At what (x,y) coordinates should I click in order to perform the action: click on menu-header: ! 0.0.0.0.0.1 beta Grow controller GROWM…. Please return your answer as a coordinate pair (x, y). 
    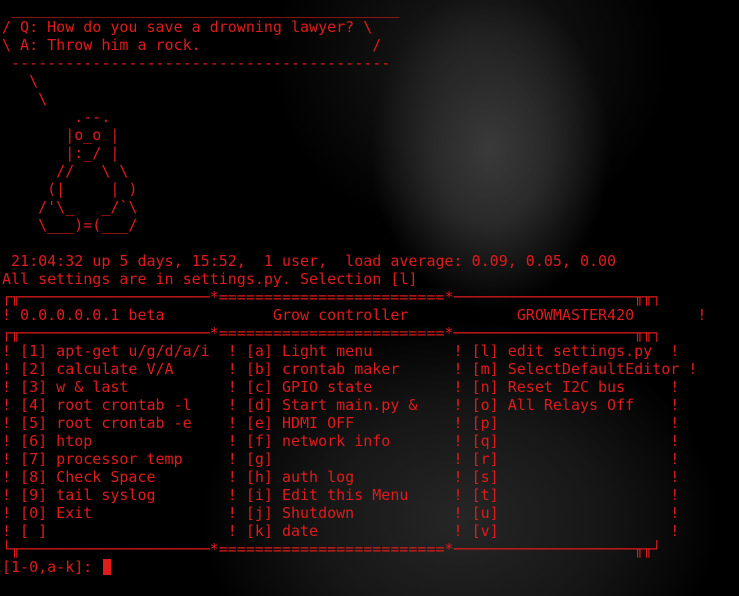
    Looking at the image, I should click on (354, 315).